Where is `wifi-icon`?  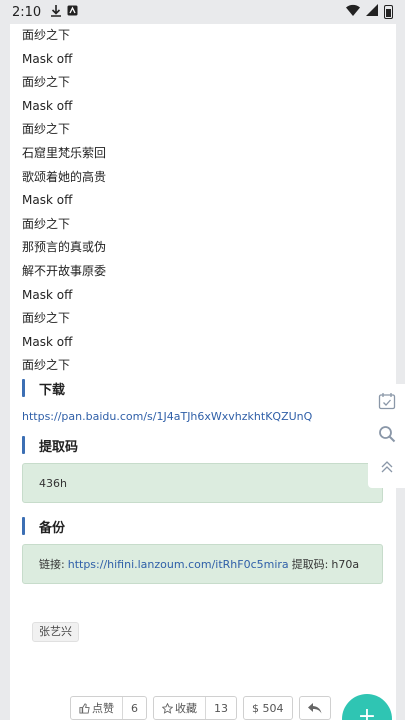 wifi-icon is located at coordinates (353, 12).